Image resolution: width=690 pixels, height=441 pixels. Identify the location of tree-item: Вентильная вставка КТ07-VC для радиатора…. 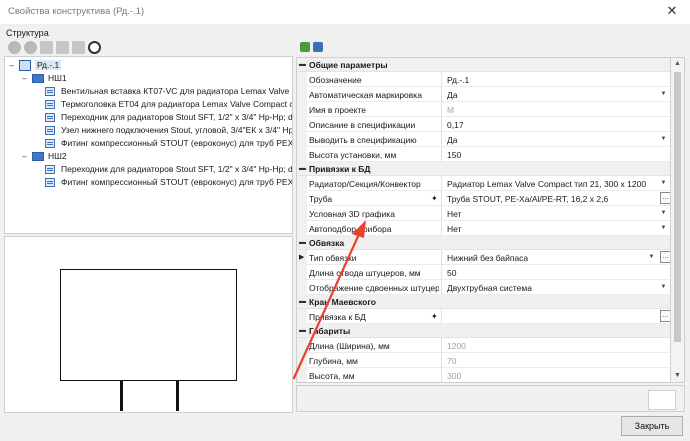
(148, 91).